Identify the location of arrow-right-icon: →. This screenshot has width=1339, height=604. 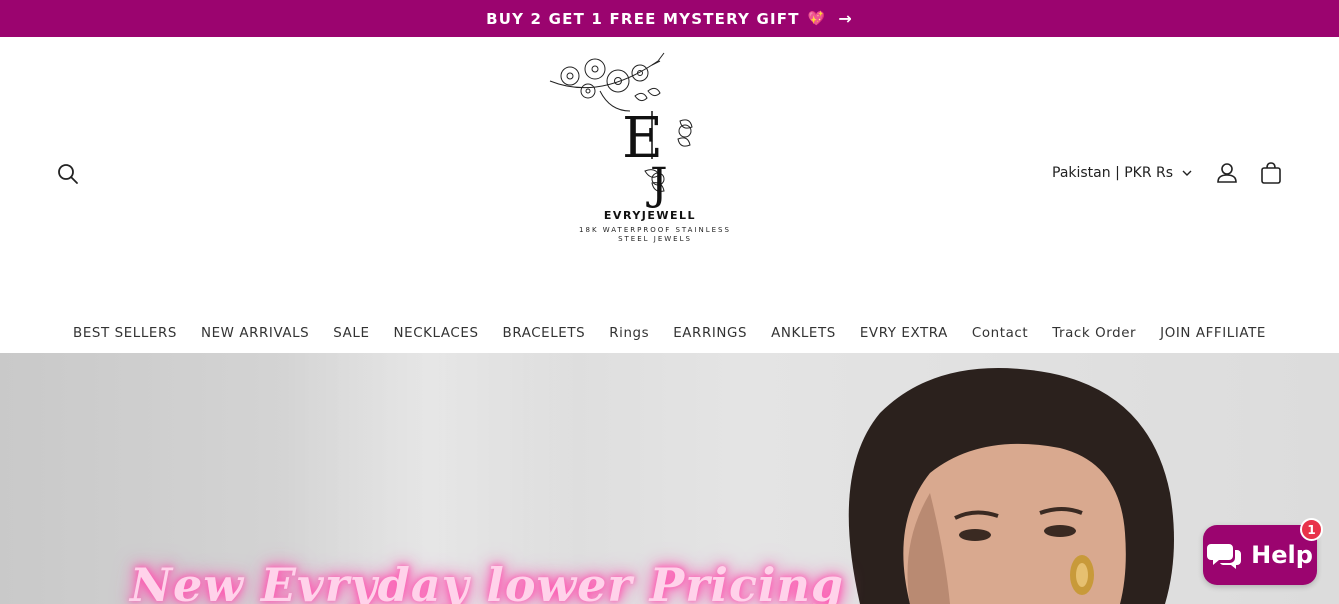
(845, 18).